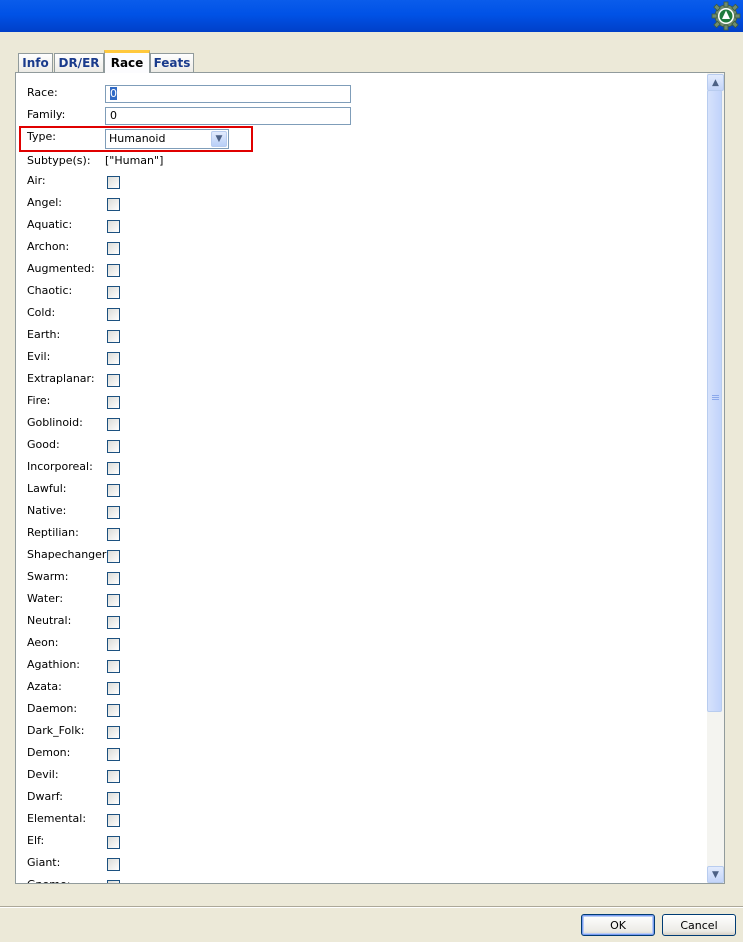 This screenshot has width=743, height=942. Describe the element at coordinates (39, 356) in the screenshot. I see `subtype-label: Evil:` at that location.